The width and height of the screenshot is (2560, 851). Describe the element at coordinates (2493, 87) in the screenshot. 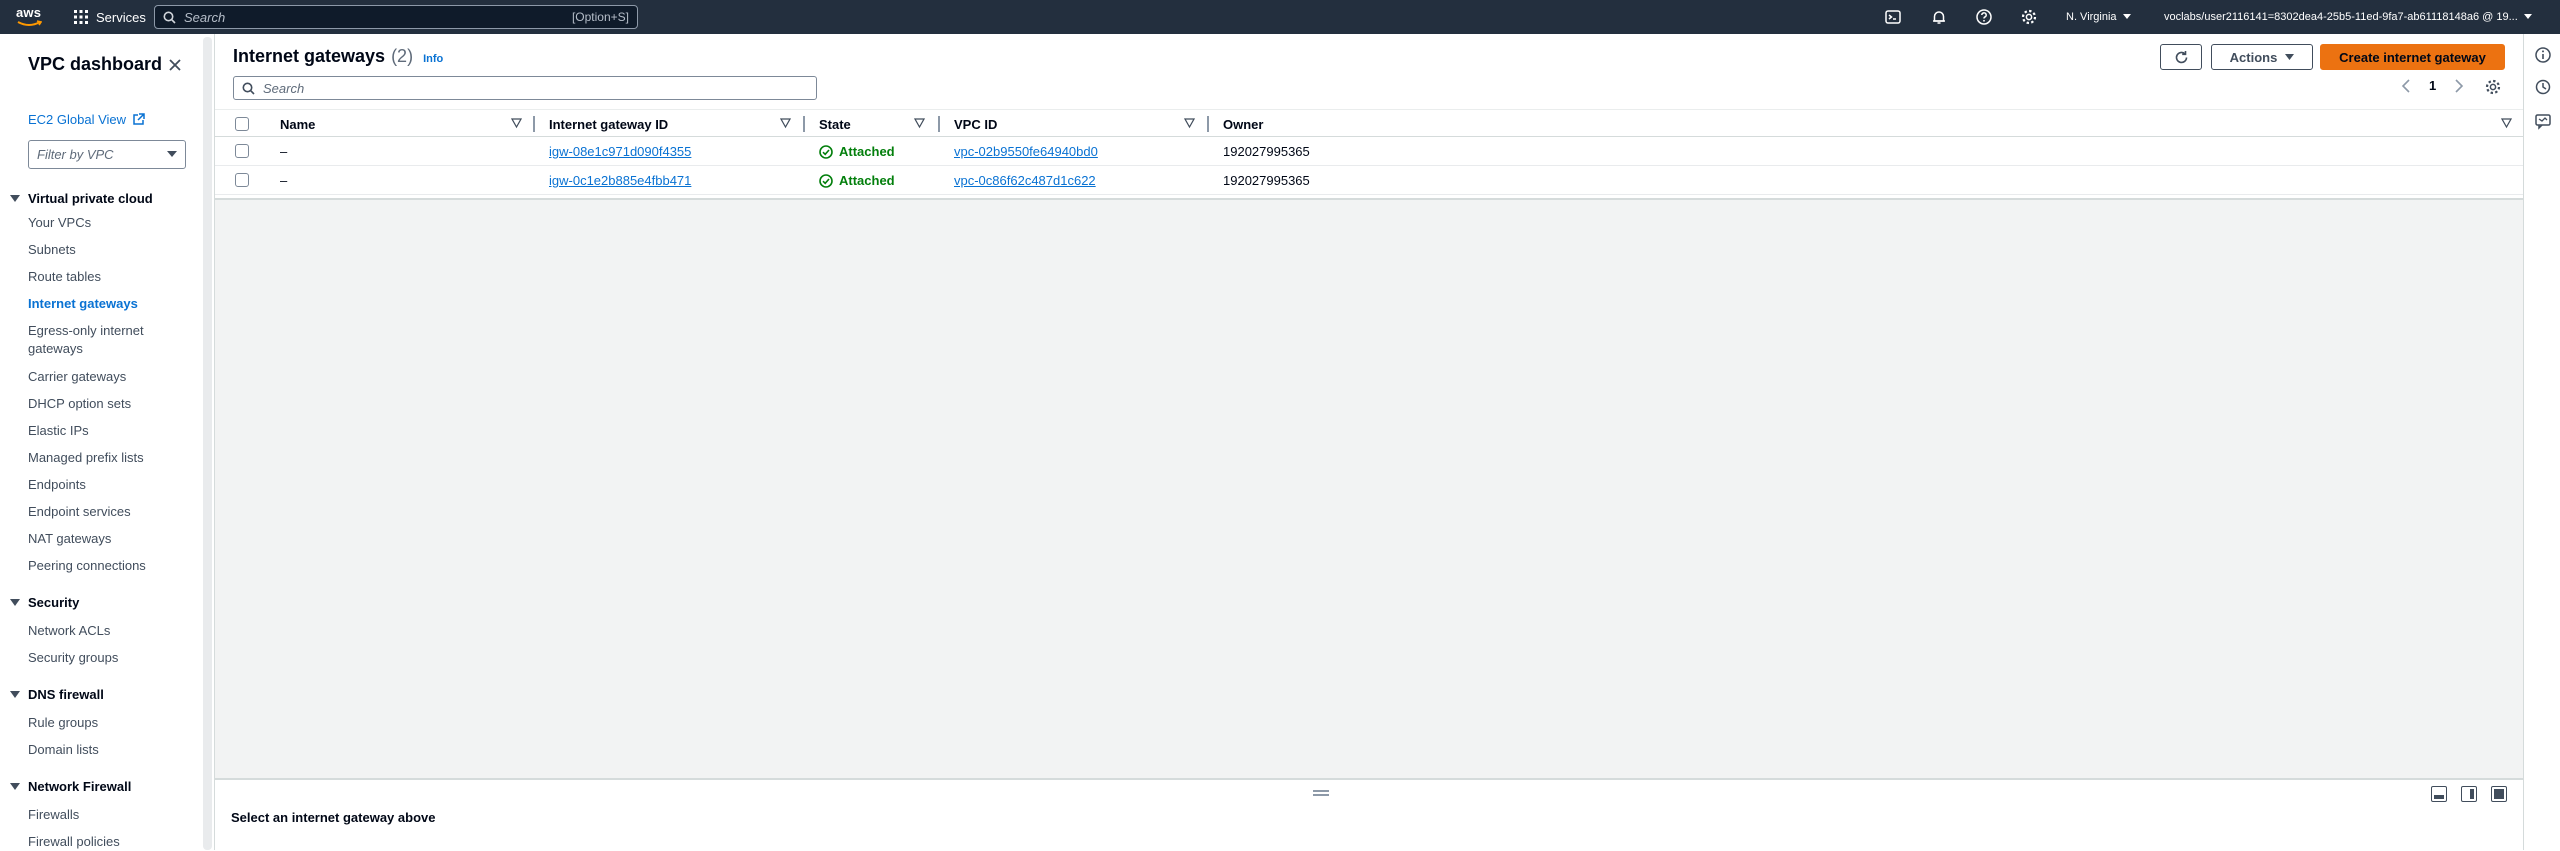

I see `table-preferences-gear-icon` at that location.